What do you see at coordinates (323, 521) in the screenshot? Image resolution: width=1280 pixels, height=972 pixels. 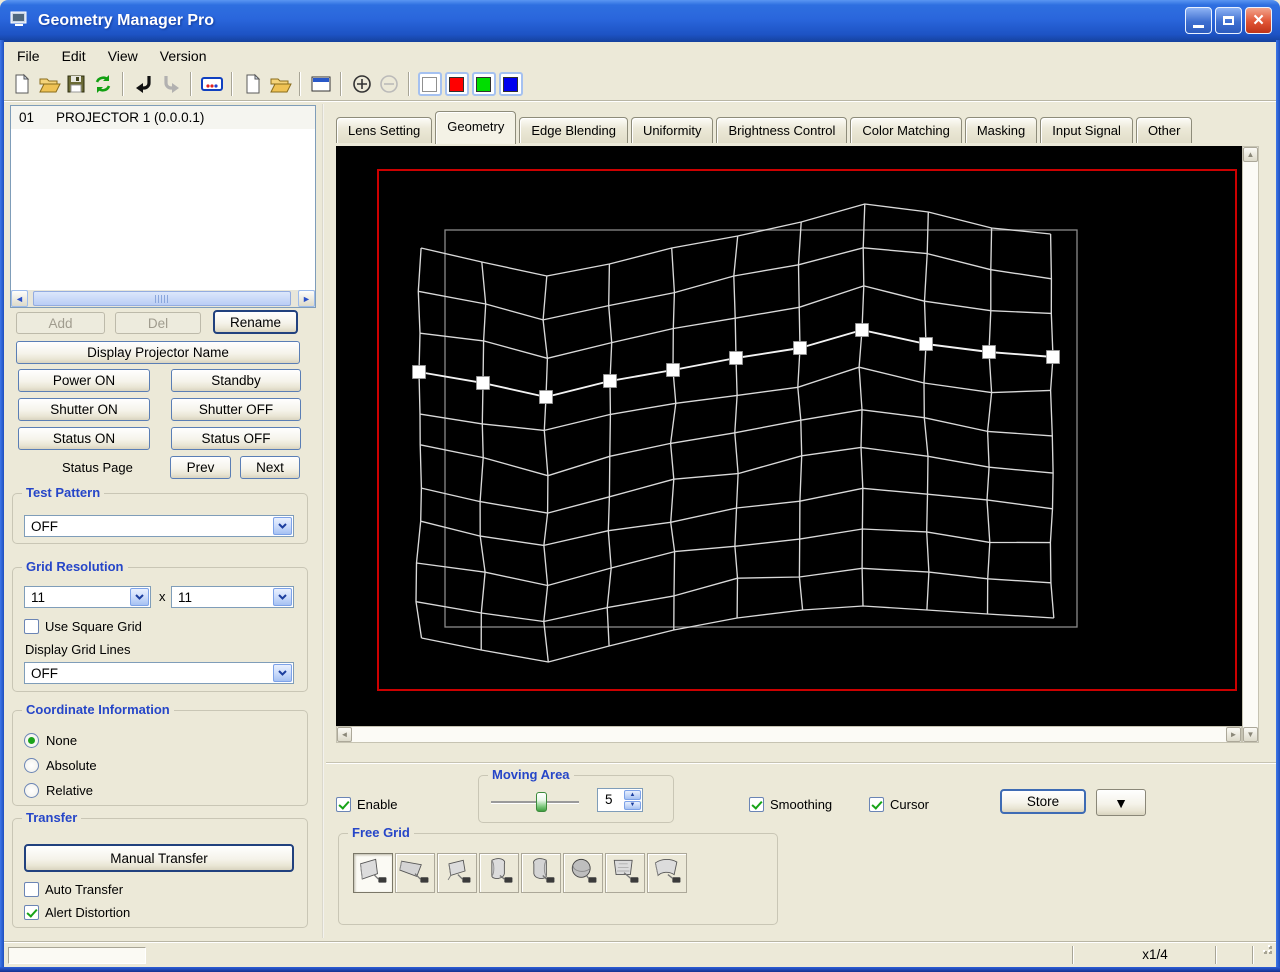 I see `panel-splitter` at bounding box center [323, 521].